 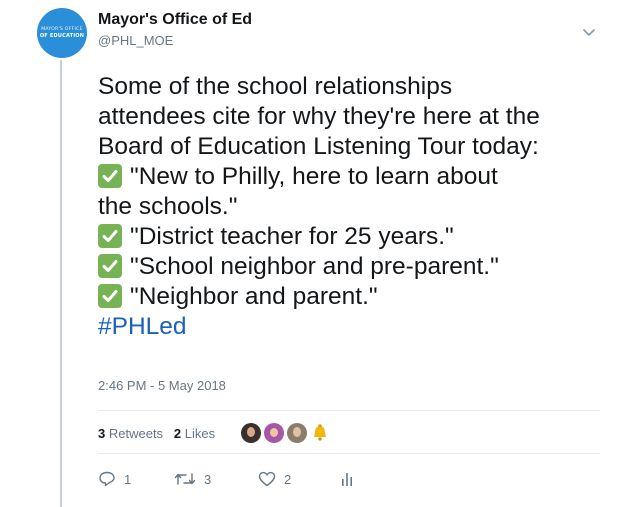 I want to click on tweet-stats: 3 Retweets 2 Likes, so click(x=156, y=433).